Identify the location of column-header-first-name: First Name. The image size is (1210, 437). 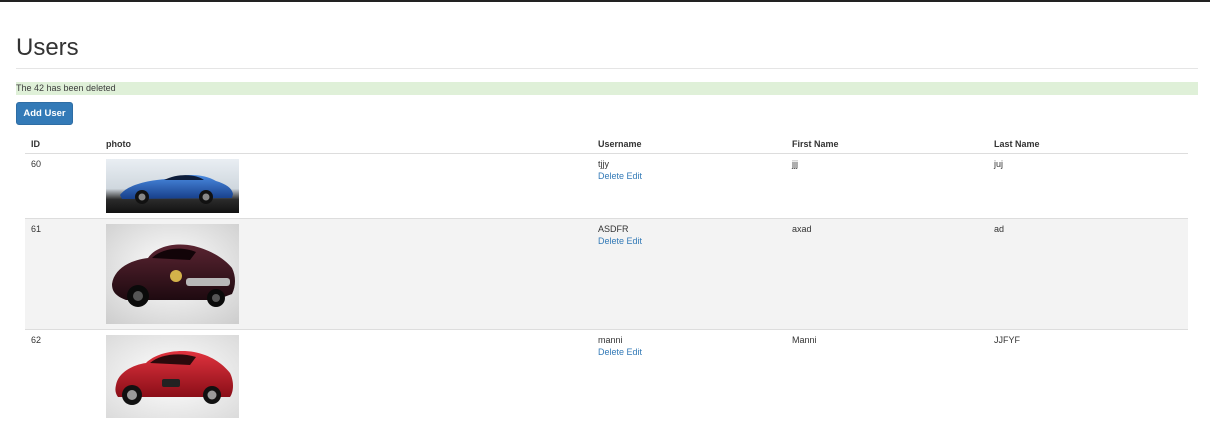
(887, 140).